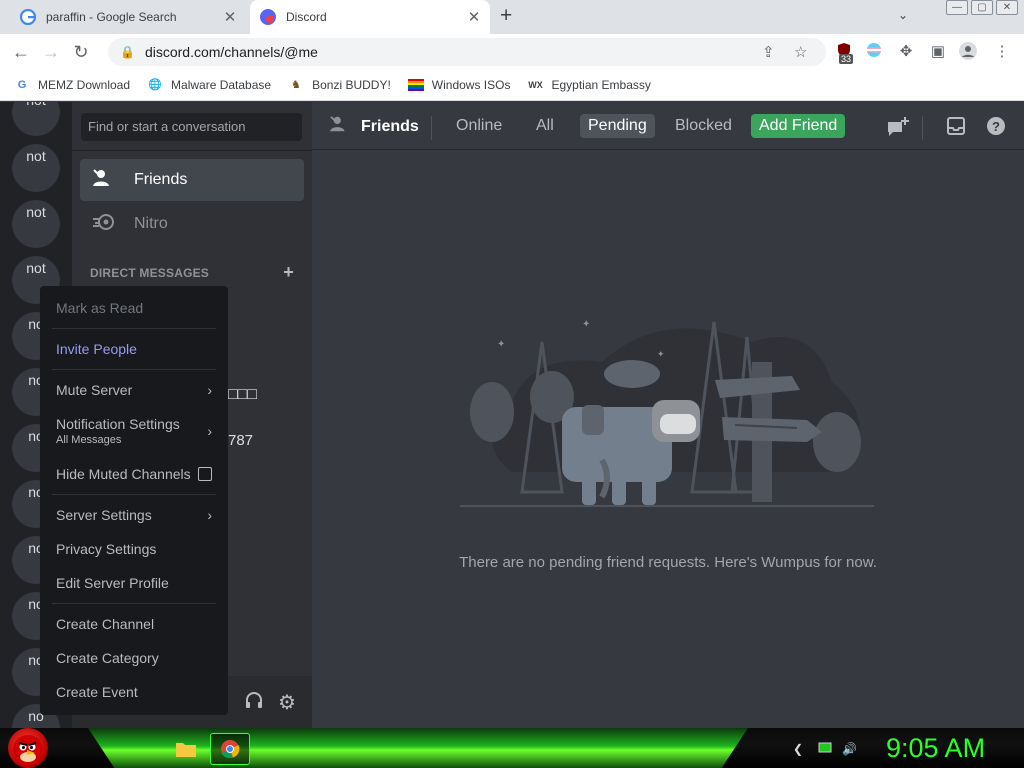 The width and height of the screenshot is (1024, 768). I want to click on dm-header-label: DIRECT MESSAGES, so click(150, 273).